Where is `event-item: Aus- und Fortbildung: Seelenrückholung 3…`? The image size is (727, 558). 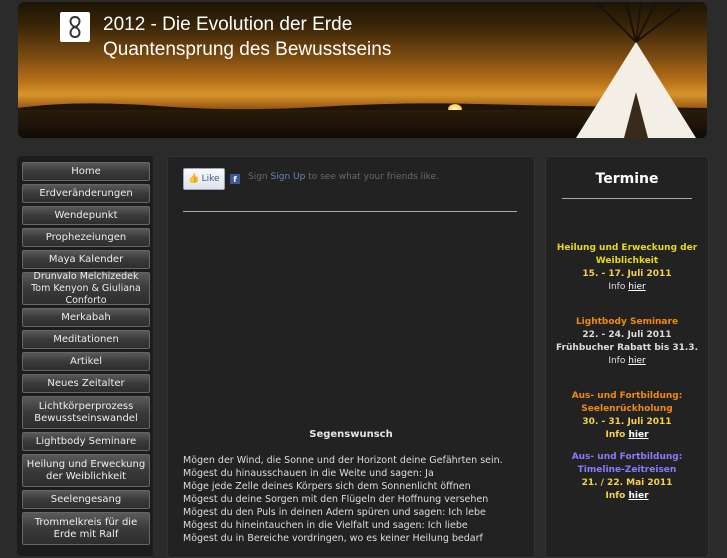 event-item: Aus- und Fortbildung: Seelenrückholung 3… is located at coordinates (627, 416).